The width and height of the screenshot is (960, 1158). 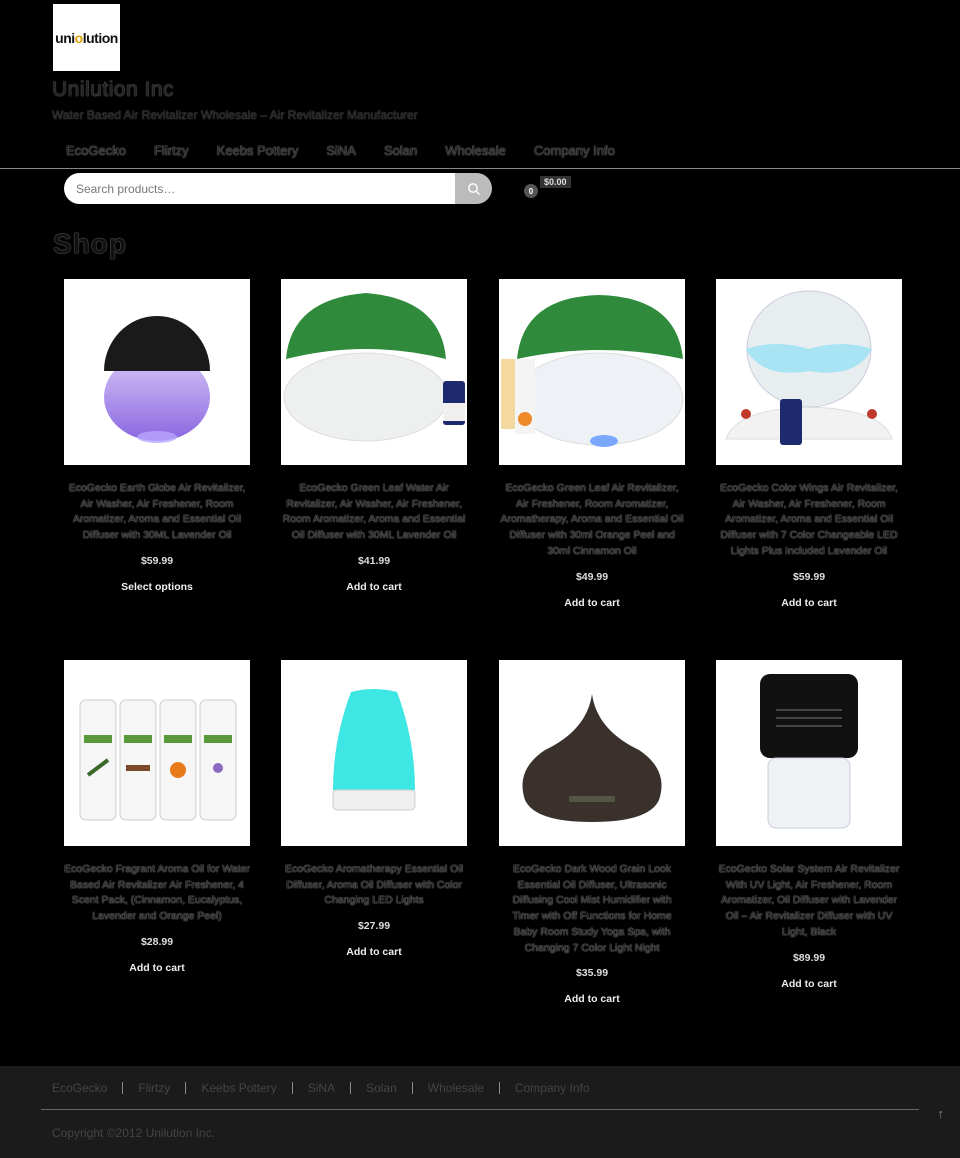 What do you see at coordinates (133, 1133) in the screenshot?
I see `copyright-text: Copyright ©2012 Unilution Inc.` at bounding box center [133, 1133].